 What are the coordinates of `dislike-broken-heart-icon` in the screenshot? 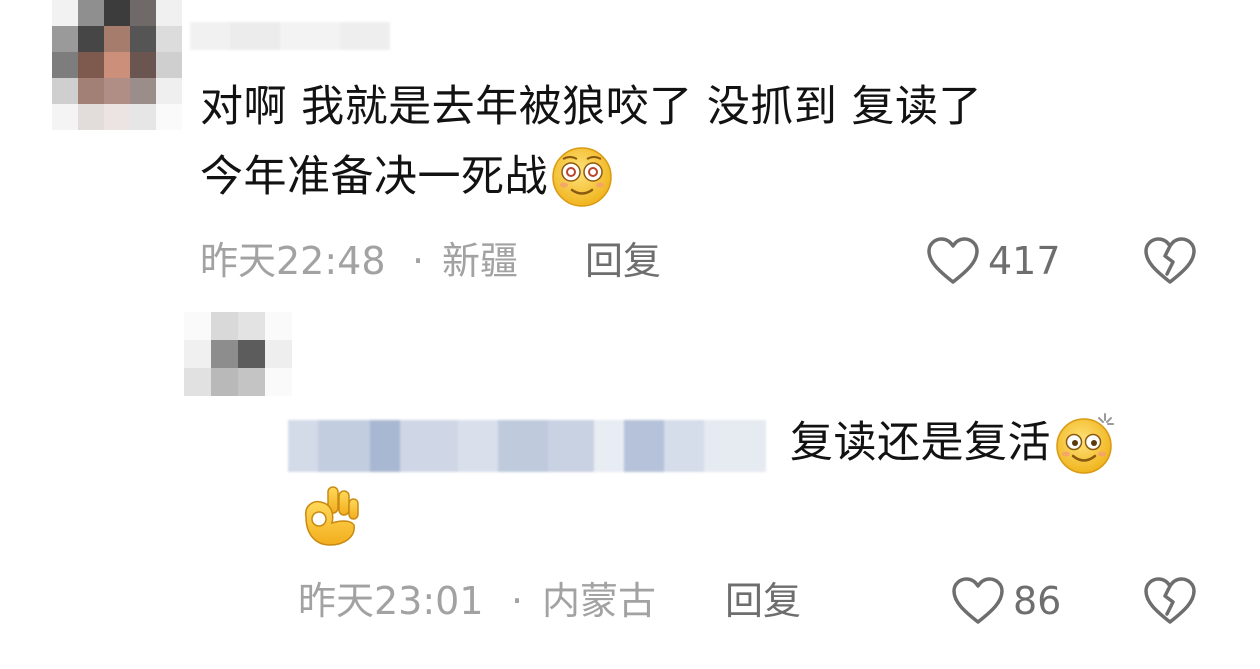 It's located at (1170, 261).